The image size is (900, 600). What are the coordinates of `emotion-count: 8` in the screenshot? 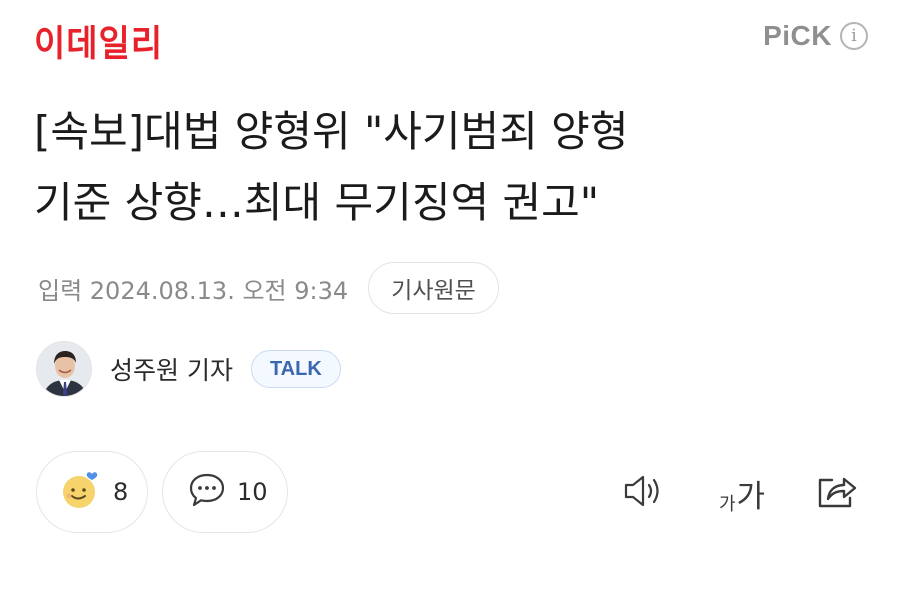 It's located at (121, 492).